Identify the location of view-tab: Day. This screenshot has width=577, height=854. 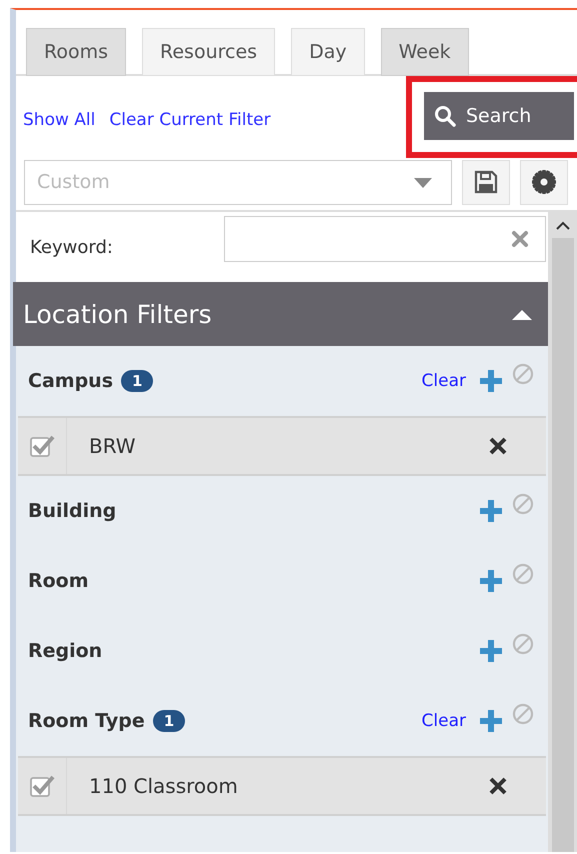
(328, 52).